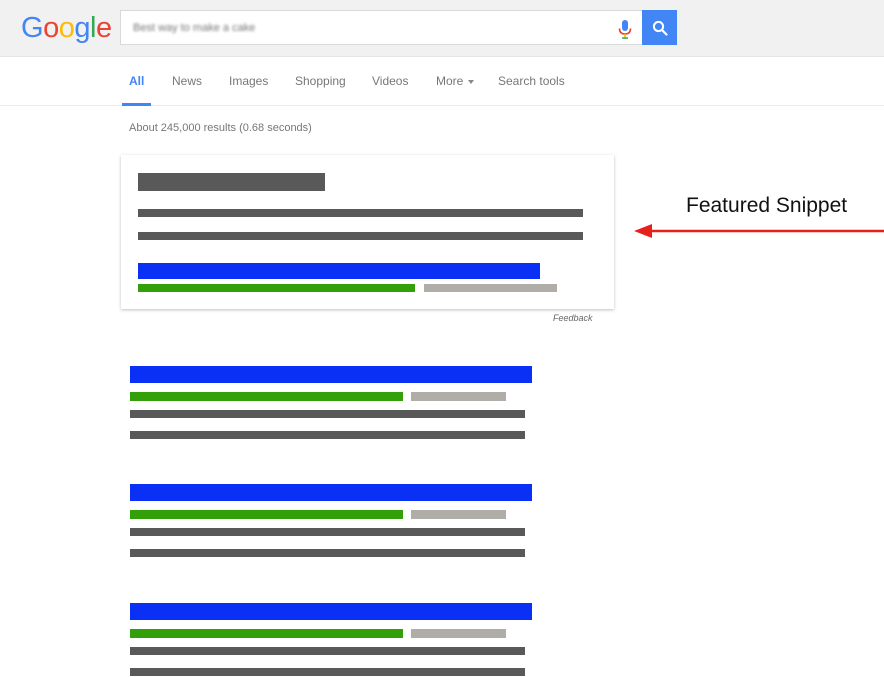 Image resolution: width=884 pixels, height=677 pixels. Describe the element at coordinates (276, 288) in the screenshot. I see `snippet-url-placeholder` at that location.